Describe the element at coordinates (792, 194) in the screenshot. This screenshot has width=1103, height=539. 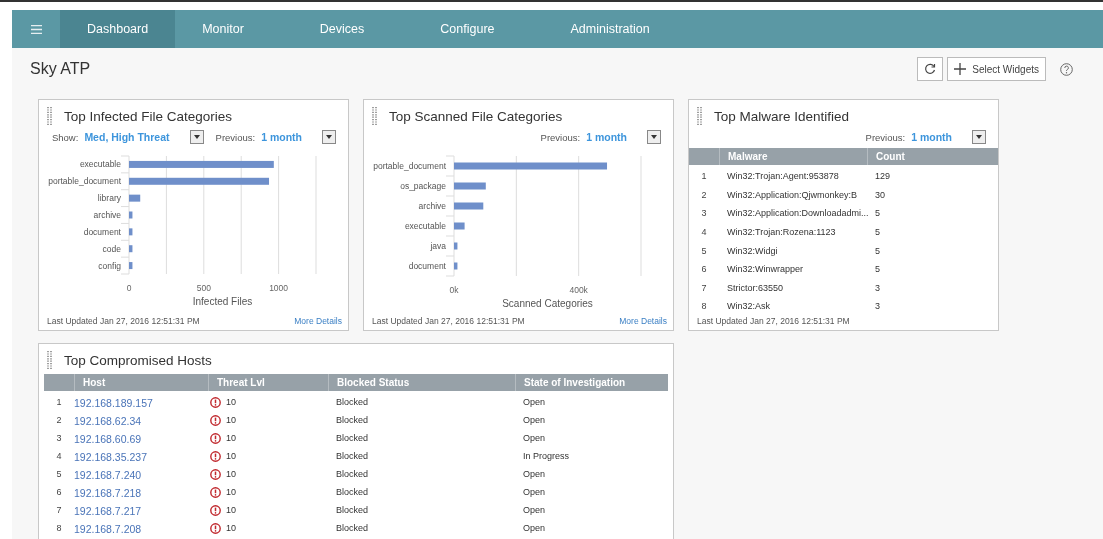
I see `table-cell-text: Win32:Application:Qjwmonkey:B` at that location.